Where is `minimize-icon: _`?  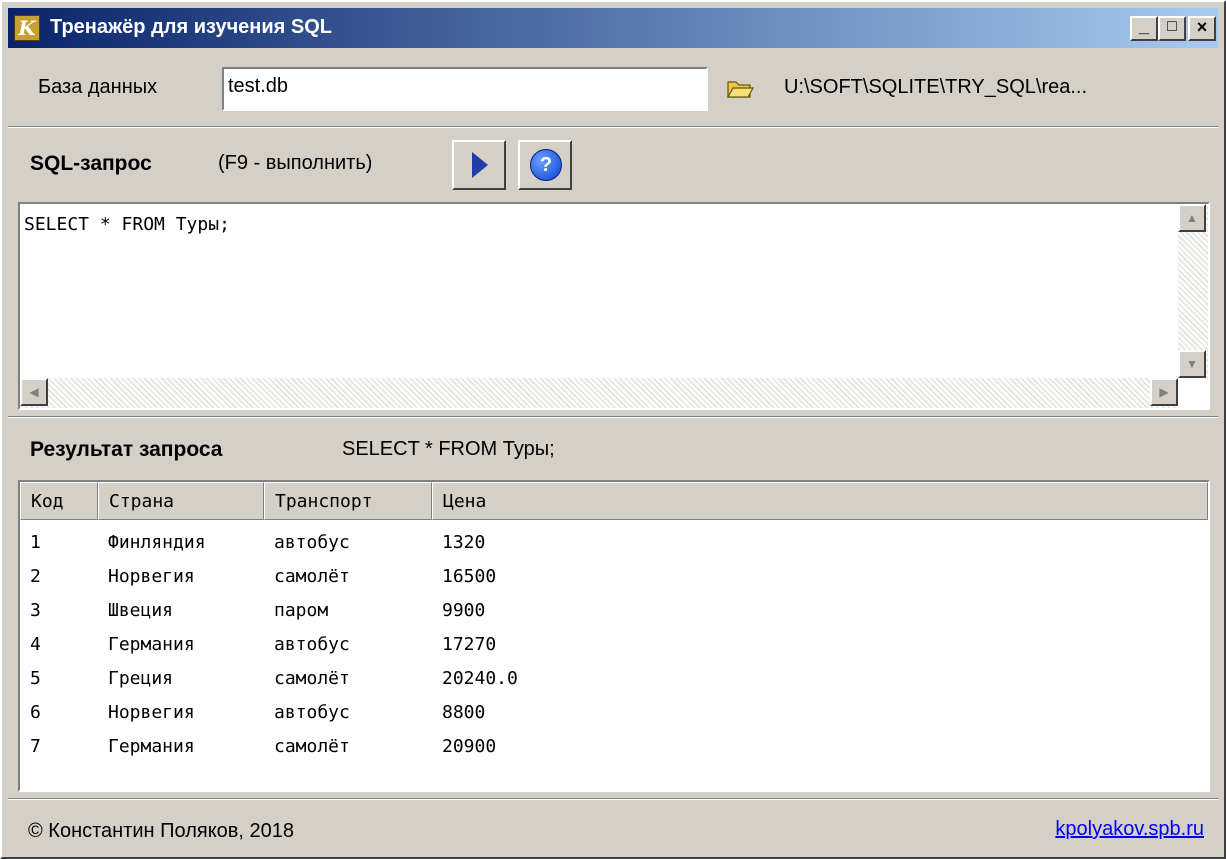 minimize-icon: _ is located at coordinates (1143, 26).